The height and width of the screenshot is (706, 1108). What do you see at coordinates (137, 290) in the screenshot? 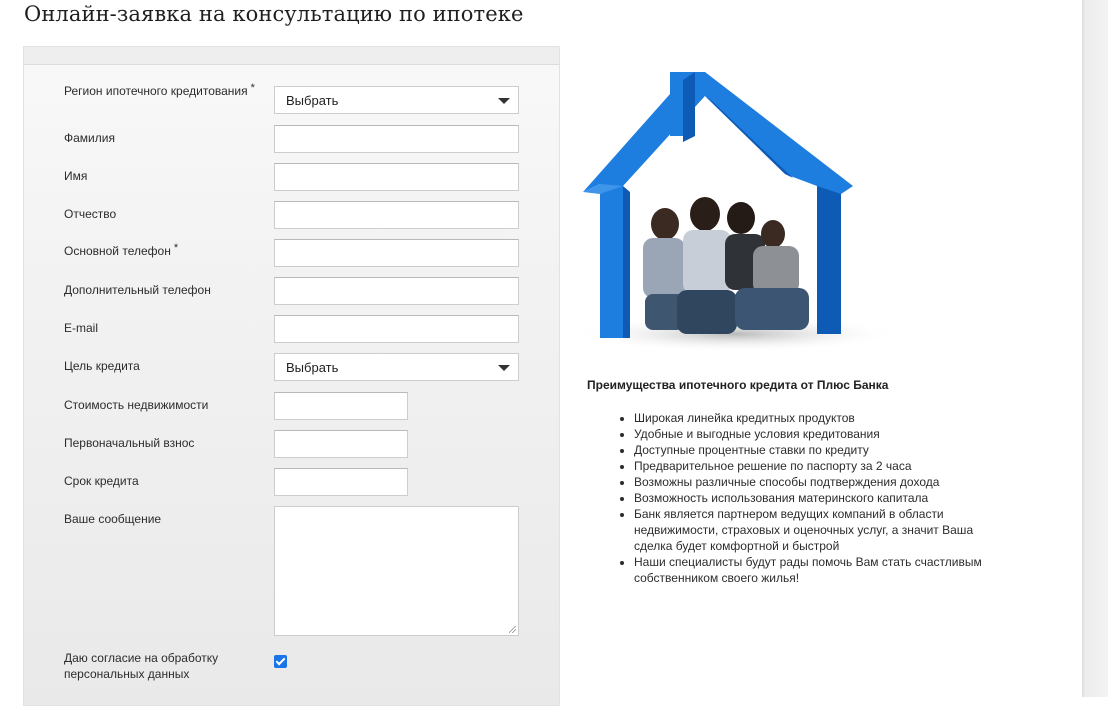
I see `extra-phone-label: Дополнительный телефон` at bounding box center [137, 290].